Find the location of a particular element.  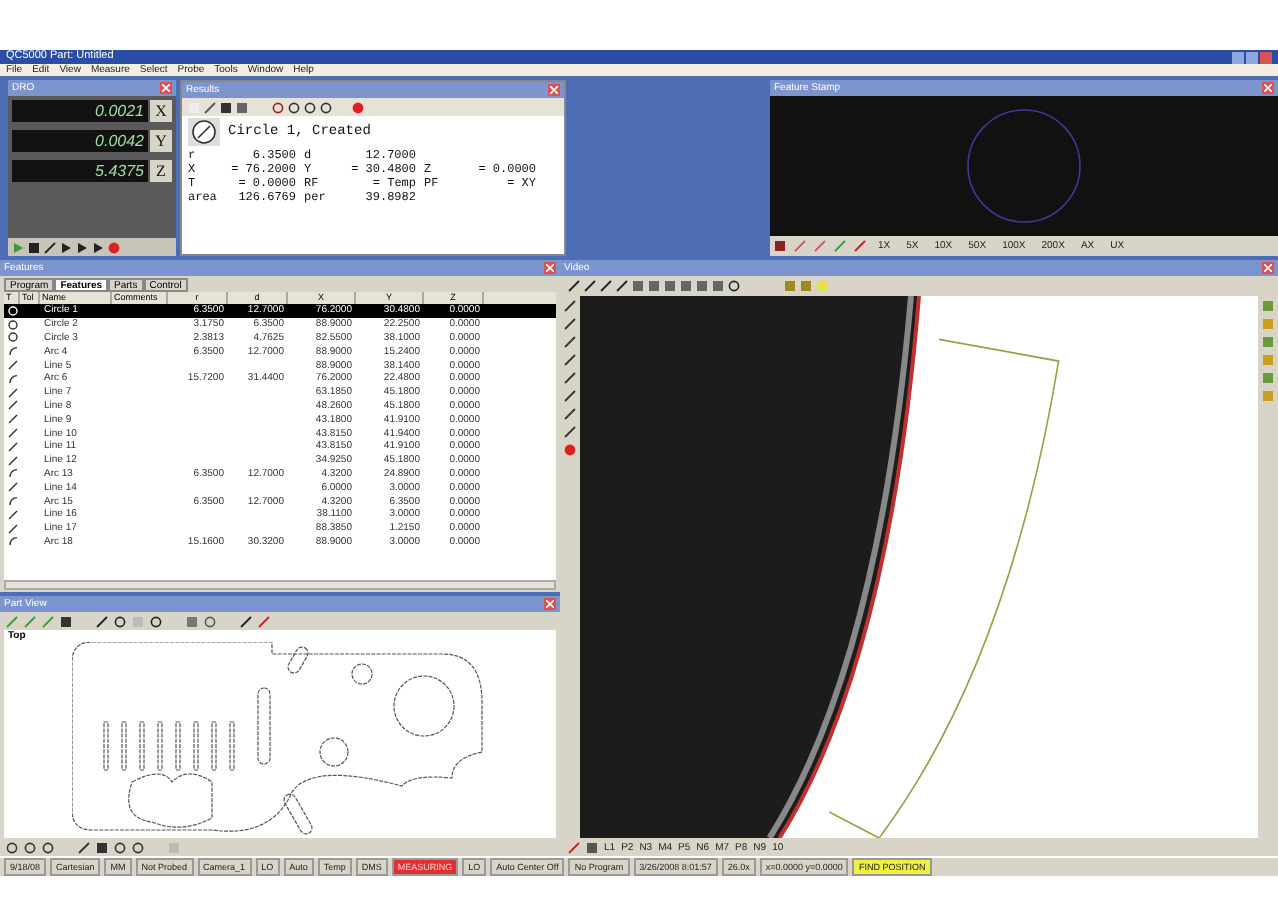

circle-outline-drawing is located at coordinates (1024, 166).